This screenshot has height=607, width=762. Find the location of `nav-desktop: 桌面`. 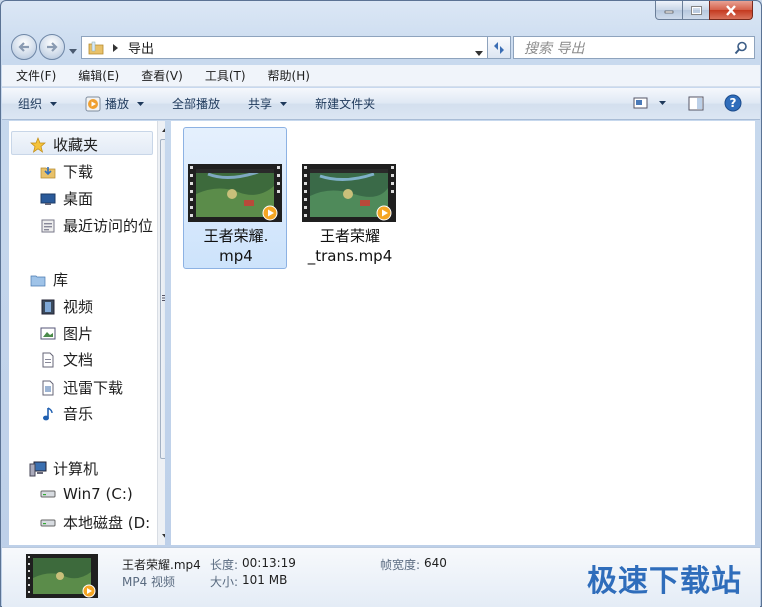

nav-desktop: 桌面 is located at coordinates (66, 198).